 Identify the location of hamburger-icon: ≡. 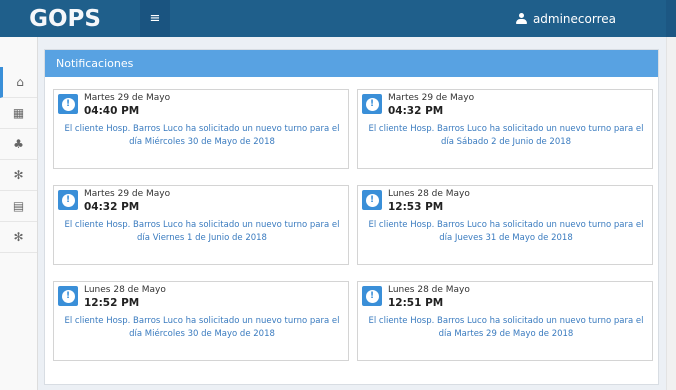
(155, 18).